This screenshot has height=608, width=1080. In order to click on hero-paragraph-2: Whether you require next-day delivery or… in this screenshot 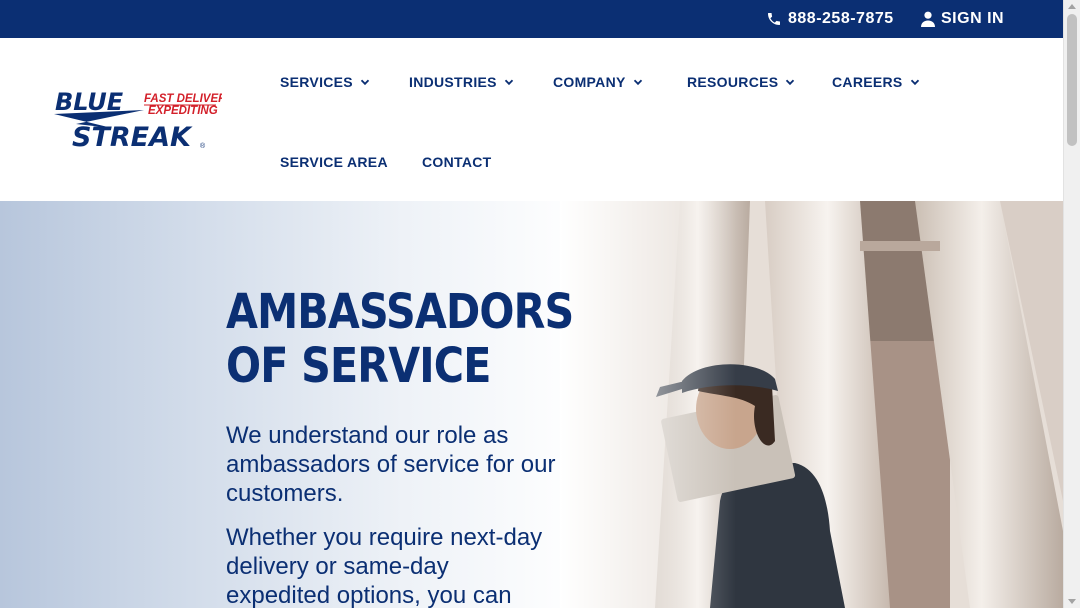, I will do `click(384, 566)`.